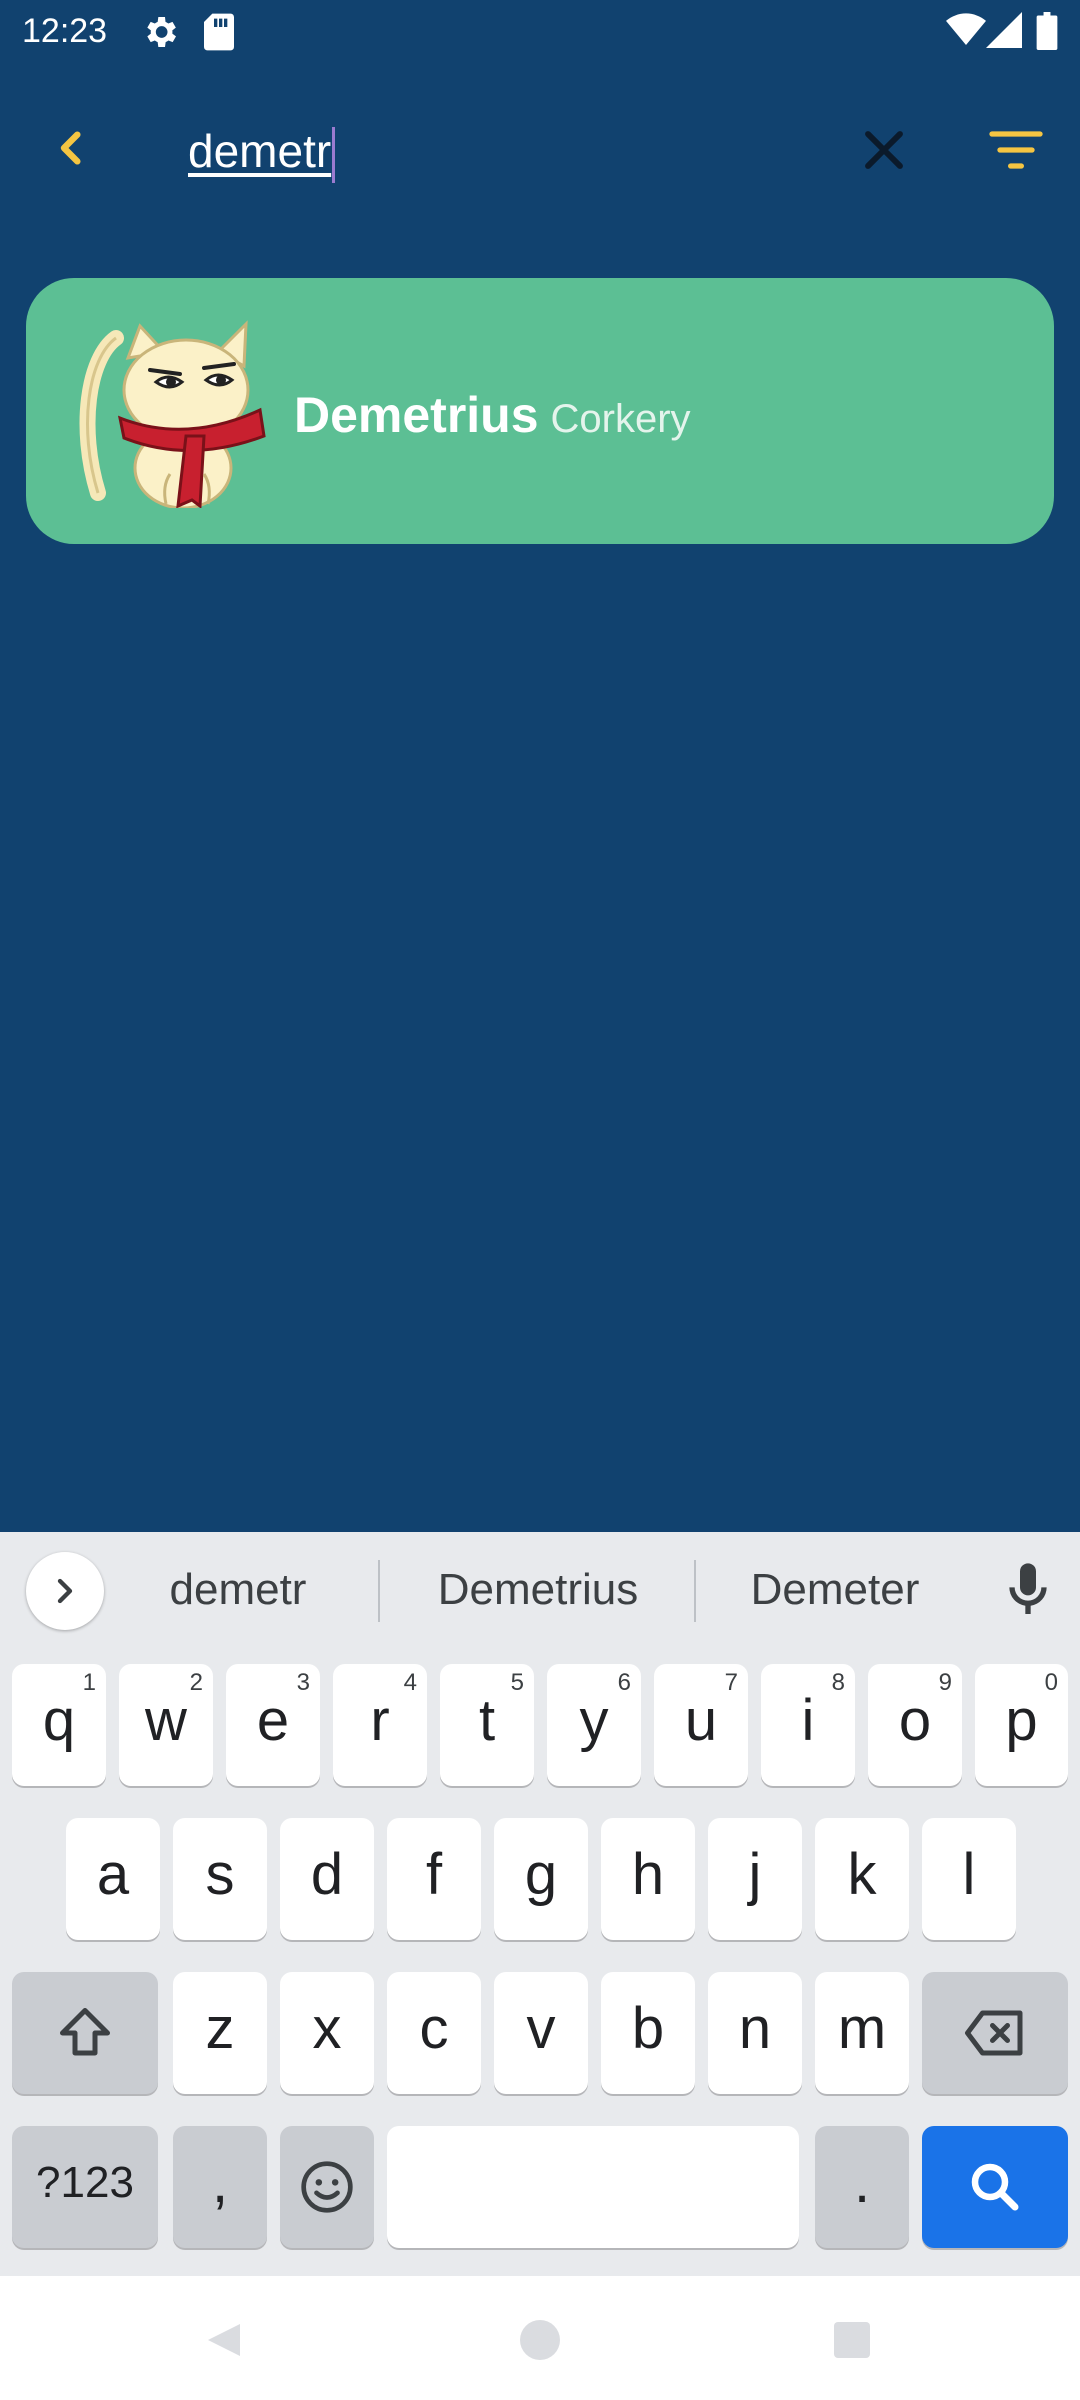 The height and width of the screenshot is (2400, 1080). Describe the element at coordinates (808, 1725) in the screenshot. I see `key-i: i8` at that location.